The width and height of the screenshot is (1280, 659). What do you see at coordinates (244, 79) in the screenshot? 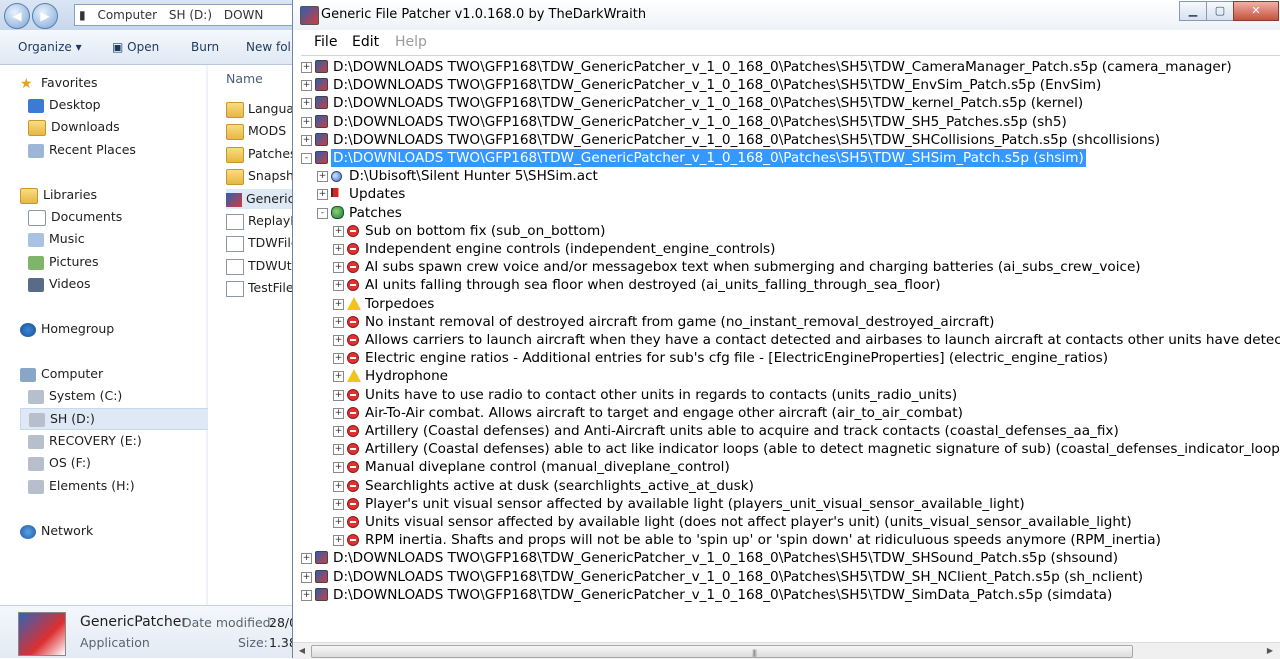
I see `column-header-name: Name` at bounding box center [244, 79].